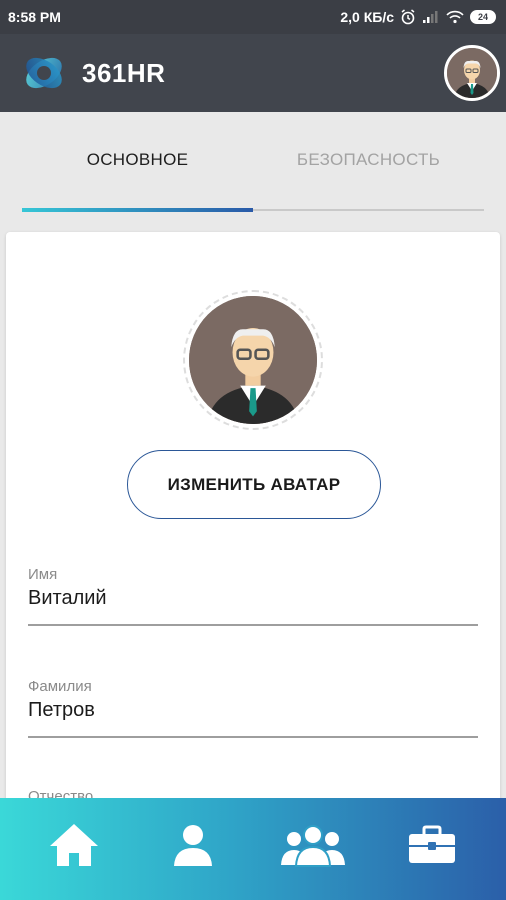 The width and height of the screenshot is (506, 900). What do you see at coordinates (137, 162) in the screenshot?
I see `tab-main: ОСНОВНОЕ` at bounding box center [137, 162].